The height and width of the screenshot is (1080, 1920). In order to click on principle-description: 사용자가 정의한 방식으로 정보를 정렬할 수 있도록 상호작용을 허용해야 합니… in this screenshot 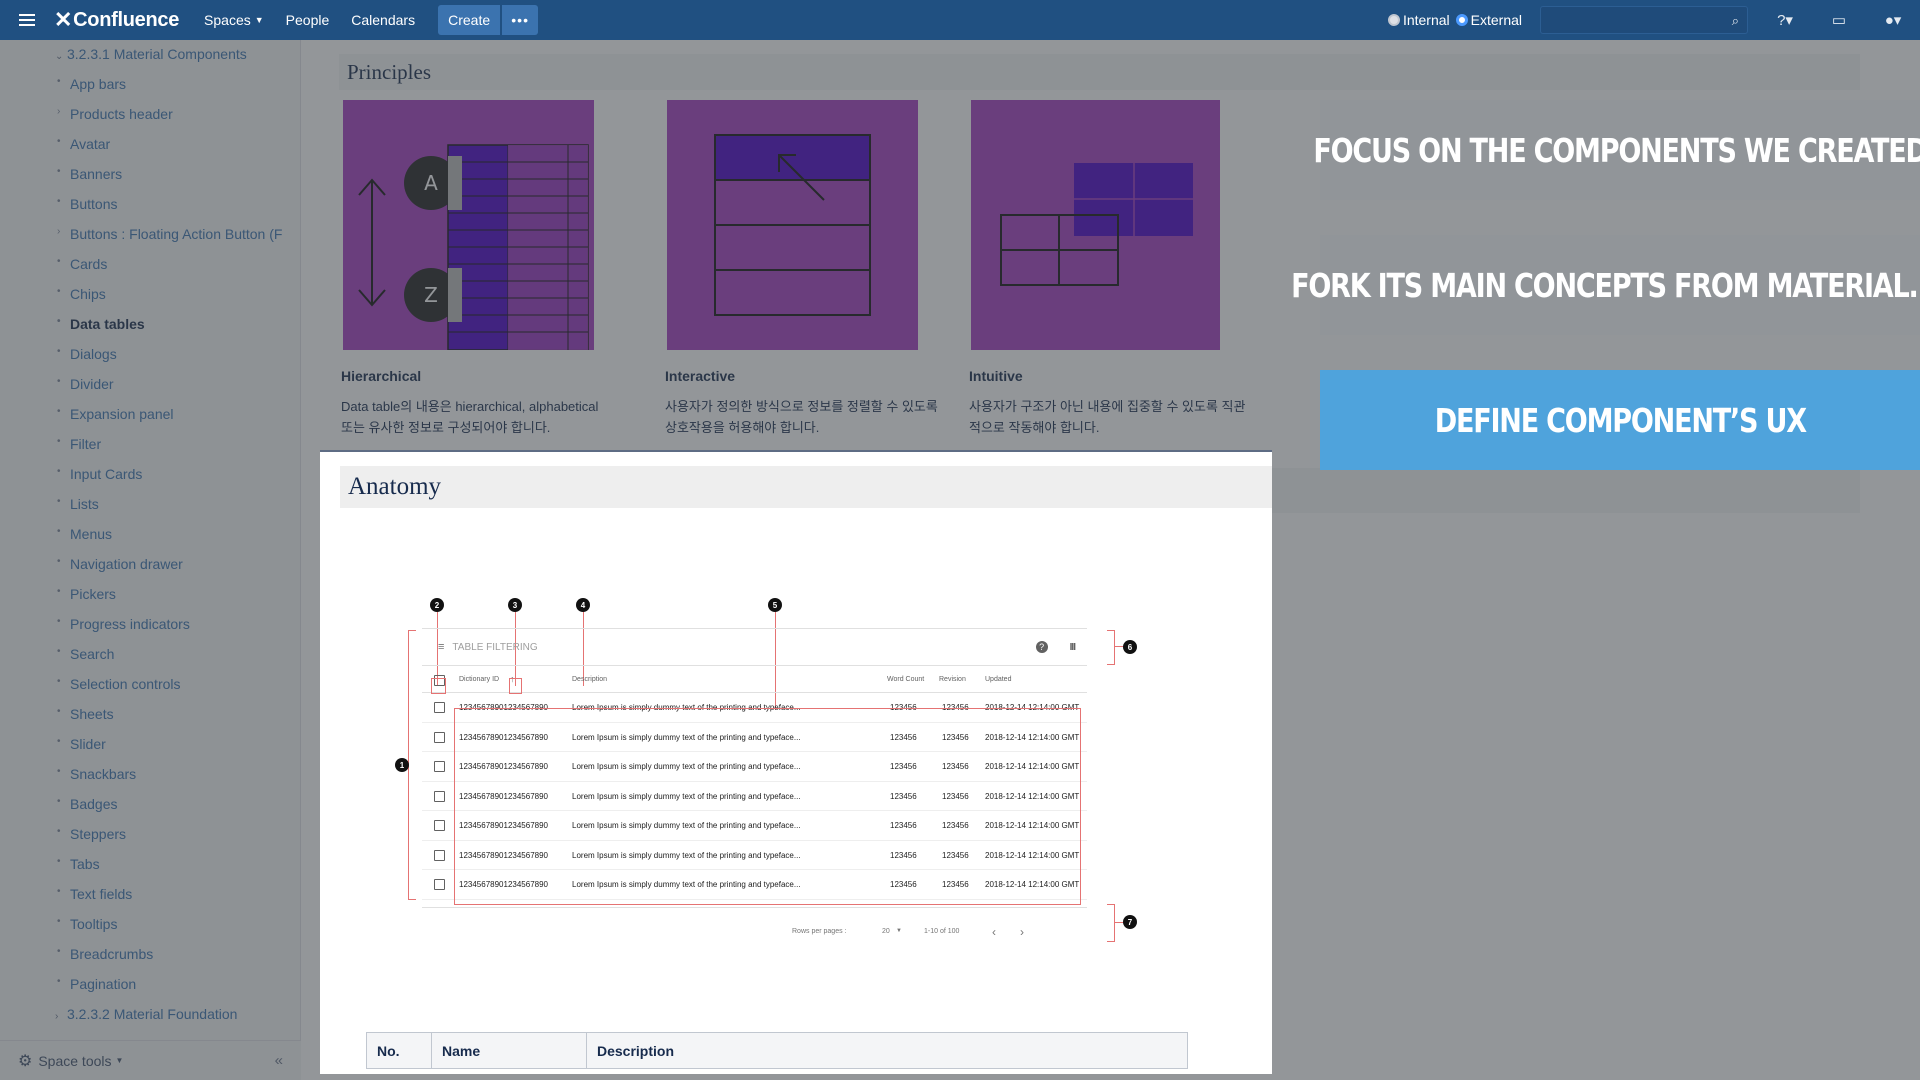, I will do `click(801, 417)`.